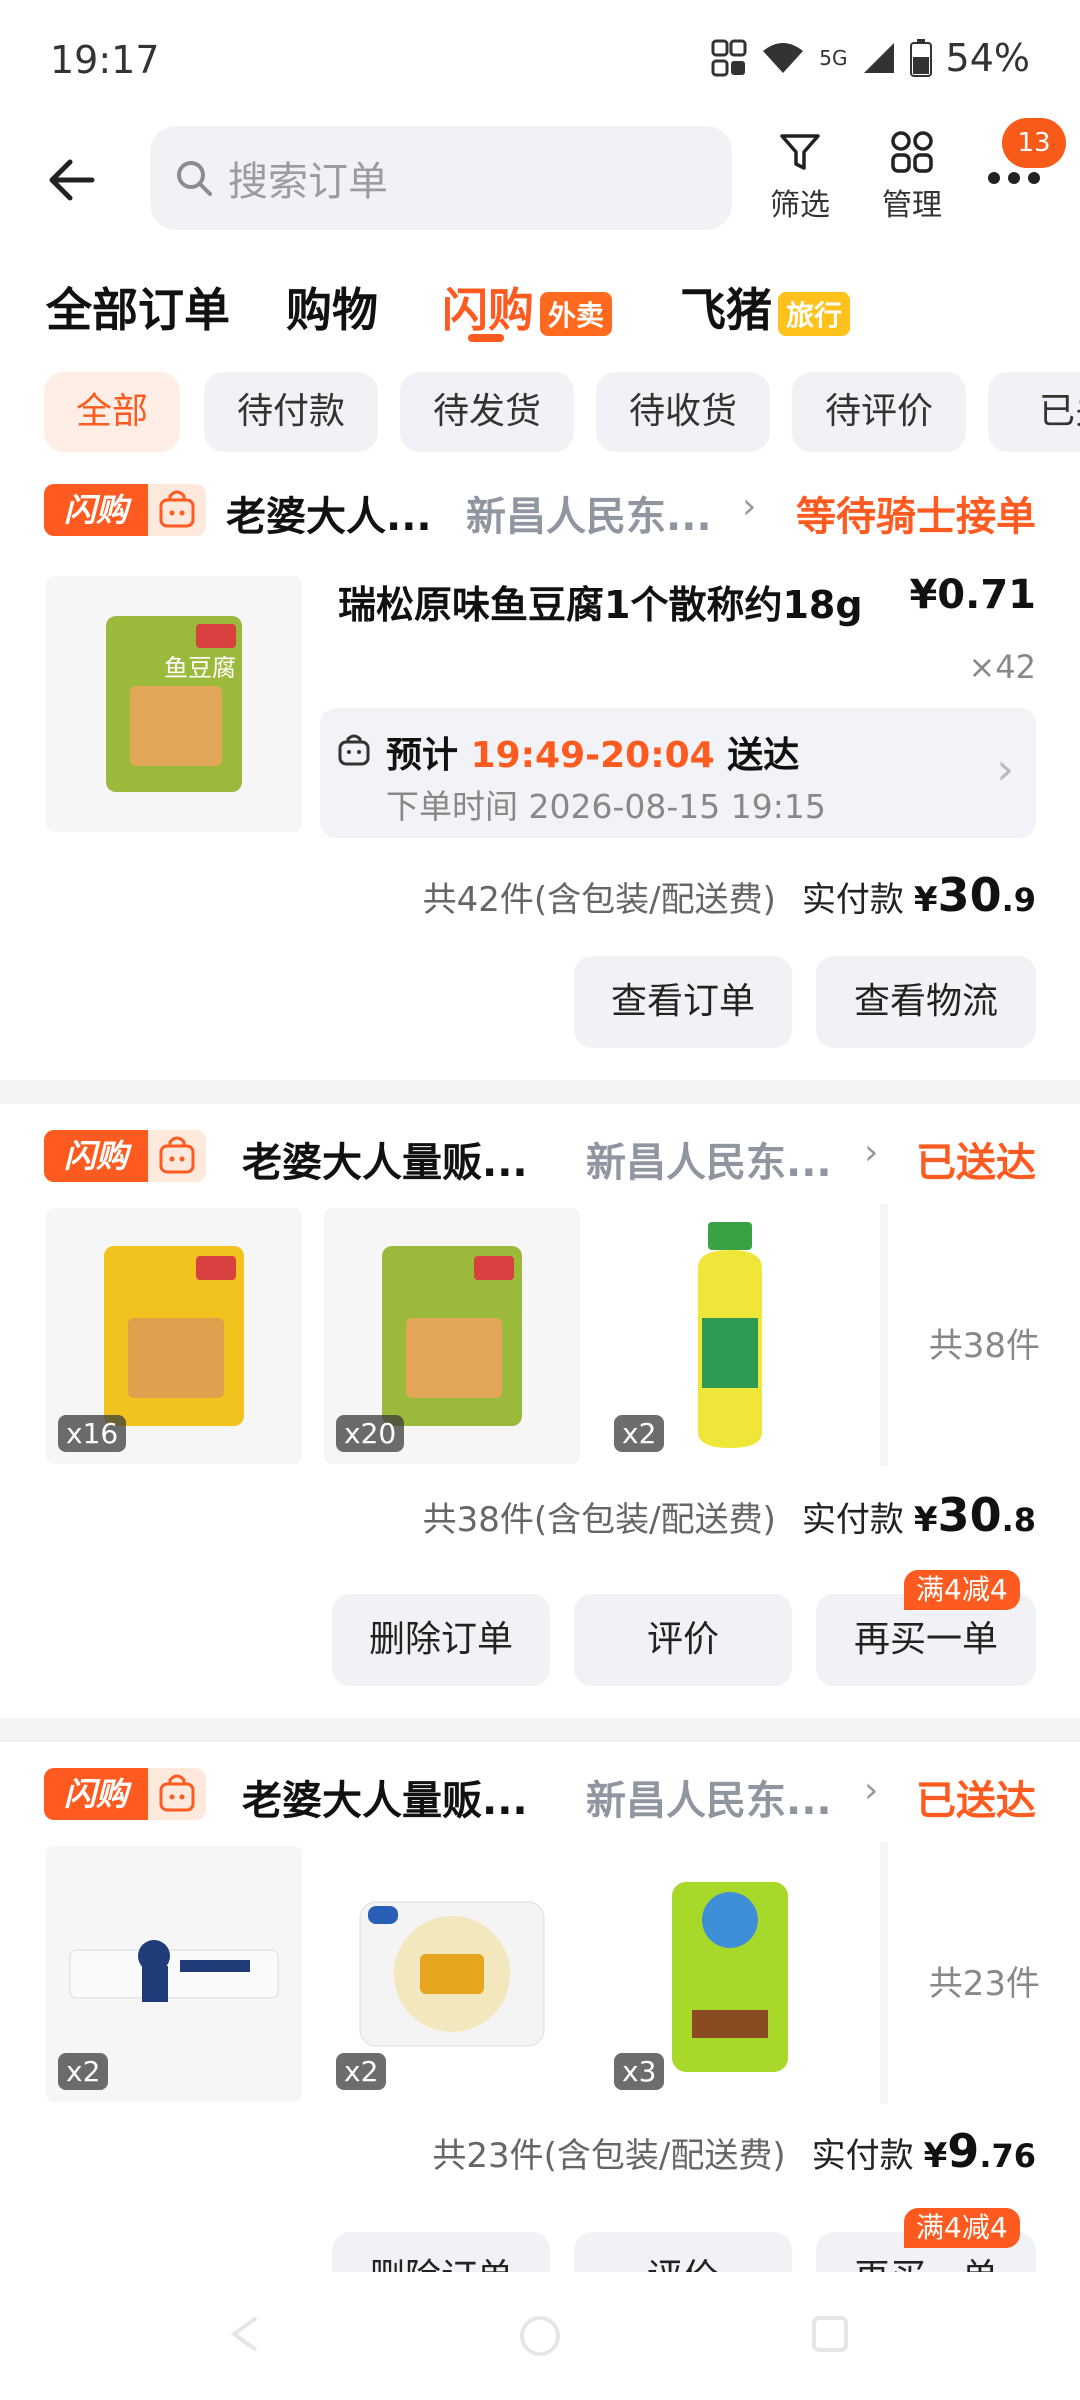  What do you see at coordinates (441, 178) in the screenshot?
I see `search-input: 搜索订单` at bounding box center [441, 178].